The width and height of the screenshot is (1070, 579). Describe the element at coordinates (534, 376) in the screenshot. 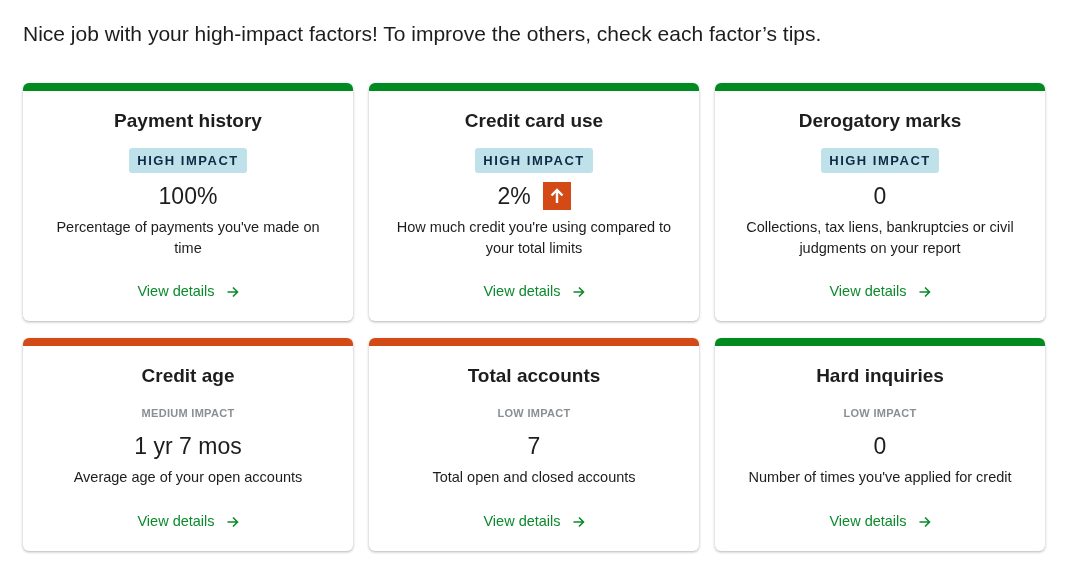

I see `card-title: Total accounts` at that location.